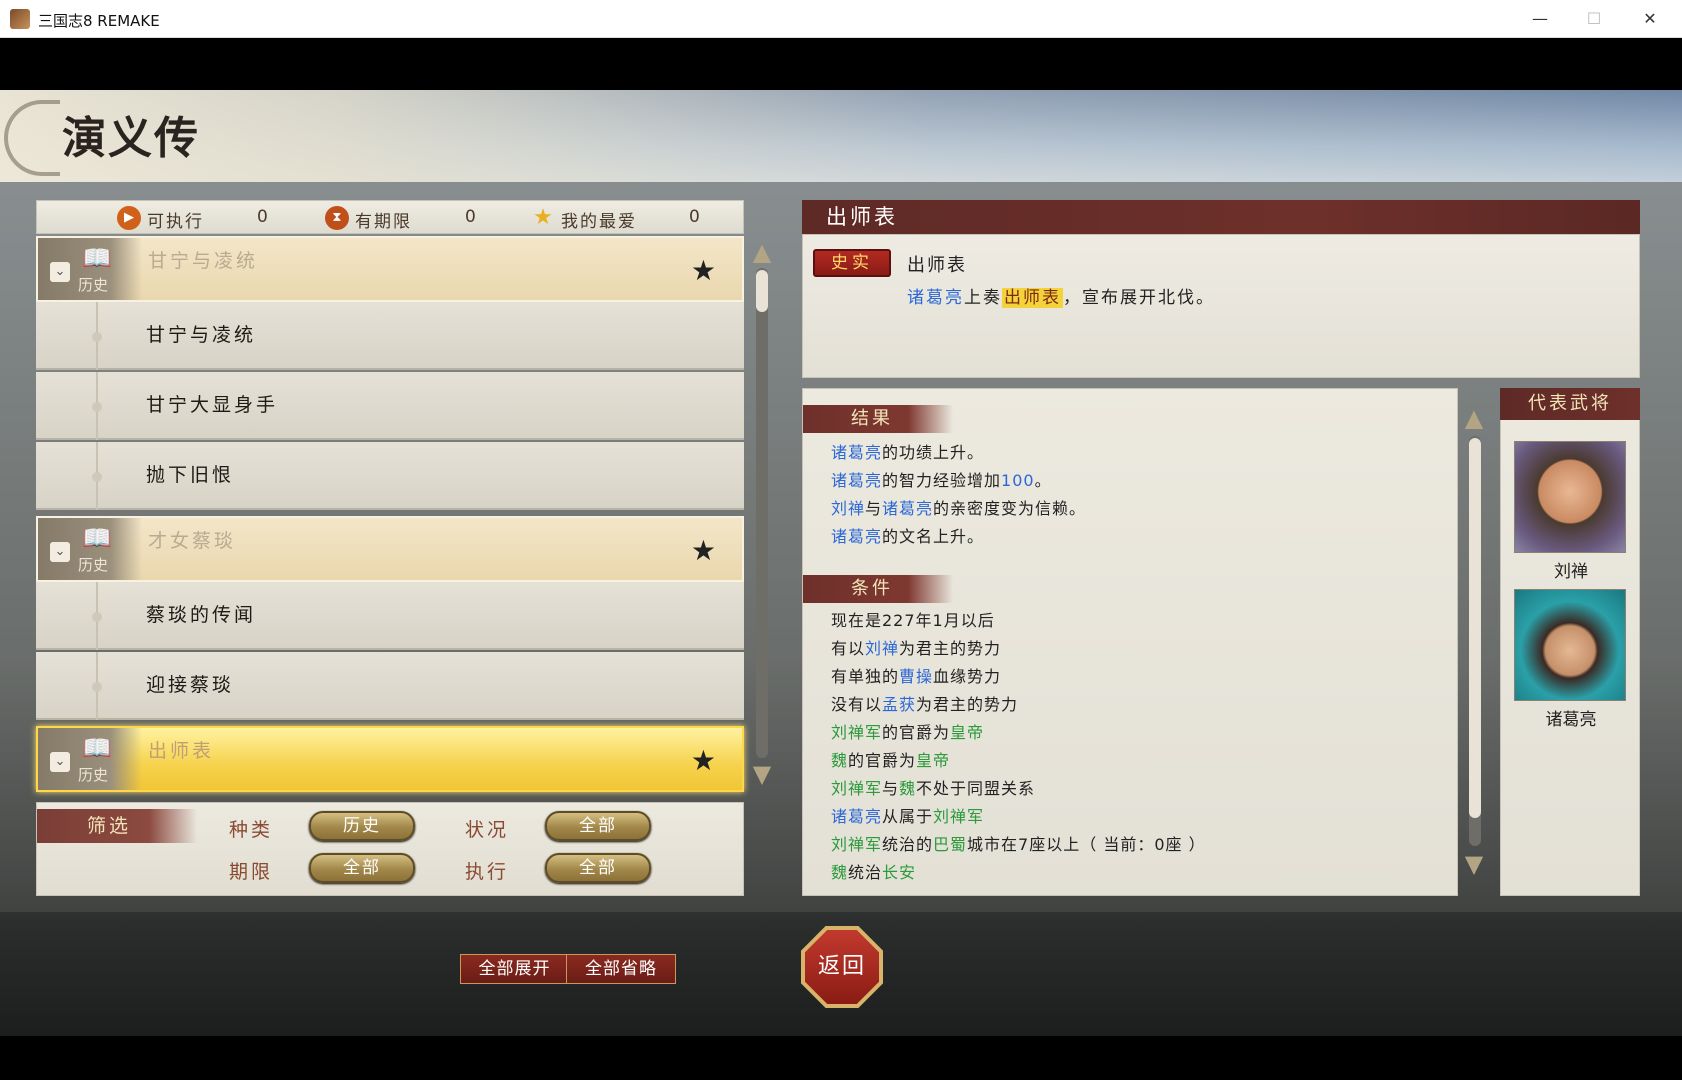 This screenshot has width=1682, height=1080. I want to click on executable-label: 可执行, so click(175, 222).